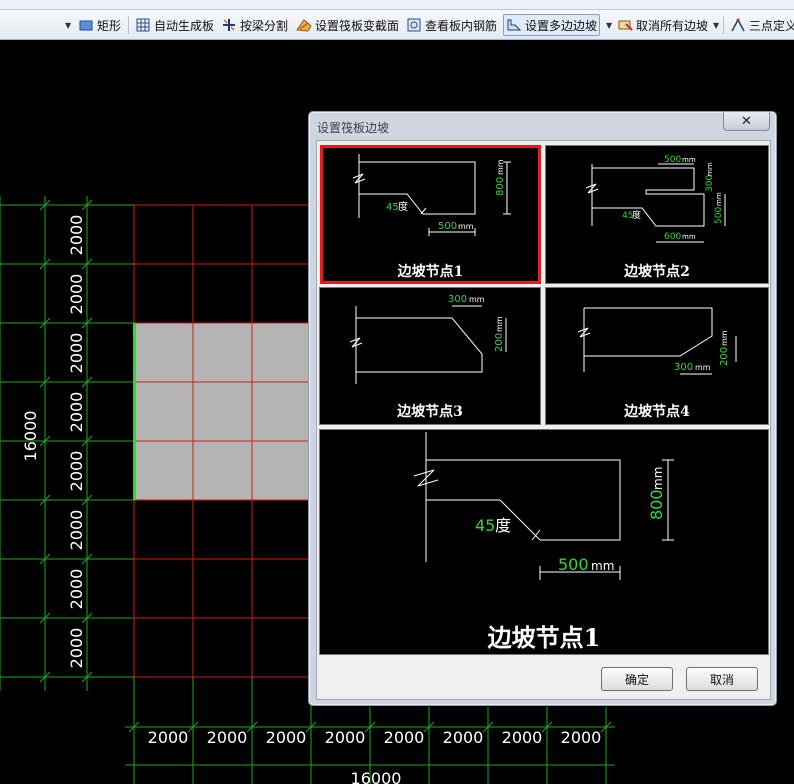 The width and height of the screenshot is (794, 784). I want to click on set-slab-section-label: 设置筏板变截面, so click(357, 25).